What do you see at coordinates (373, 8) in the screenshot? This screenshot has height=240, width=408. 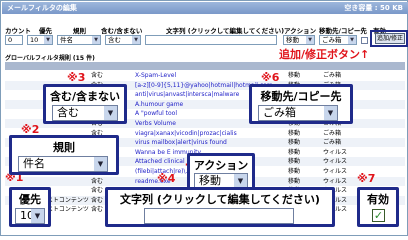 I see `quota-text: 空き容量 : 50 KB` at bounding box center [373, 8].